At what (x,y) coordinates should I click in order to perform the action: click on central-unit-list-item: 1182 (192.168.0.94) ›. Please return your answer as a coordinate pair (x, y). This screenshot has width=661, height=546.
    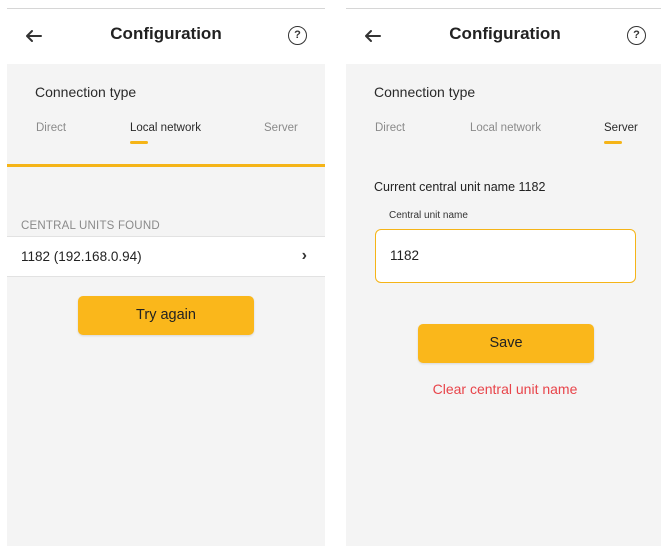
    Looking at the image, I should click on (166, 256).